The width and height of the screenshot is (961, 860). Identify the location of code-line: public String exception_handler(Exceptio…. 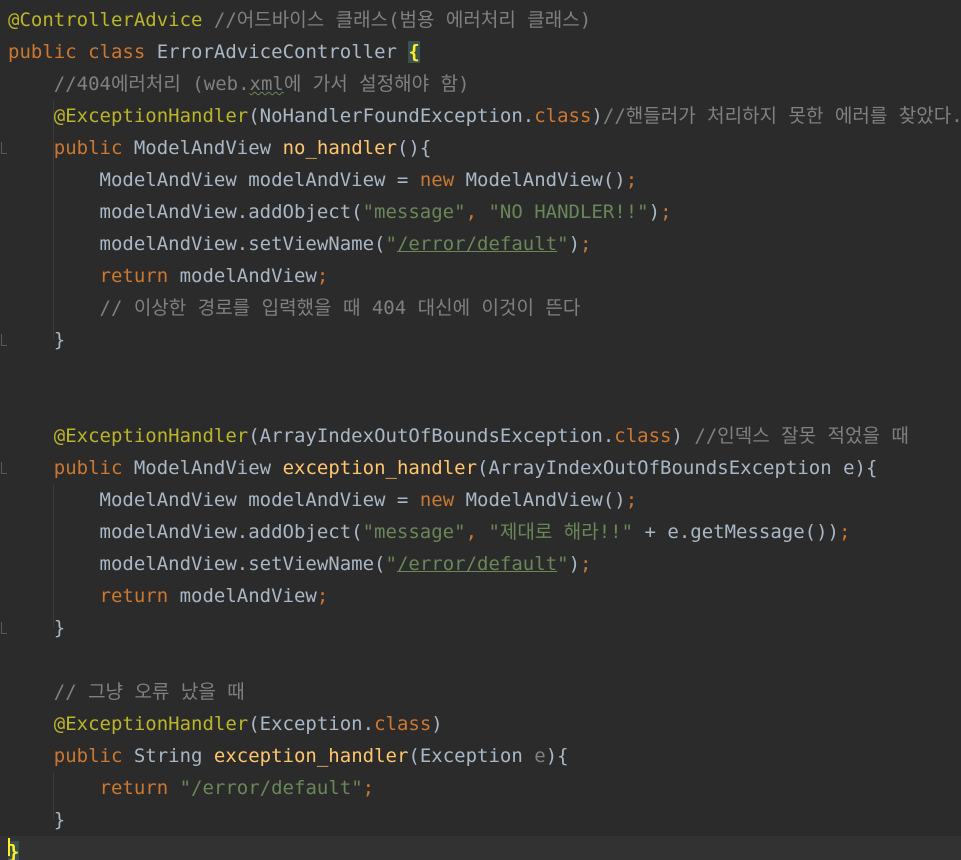
(480, 756).